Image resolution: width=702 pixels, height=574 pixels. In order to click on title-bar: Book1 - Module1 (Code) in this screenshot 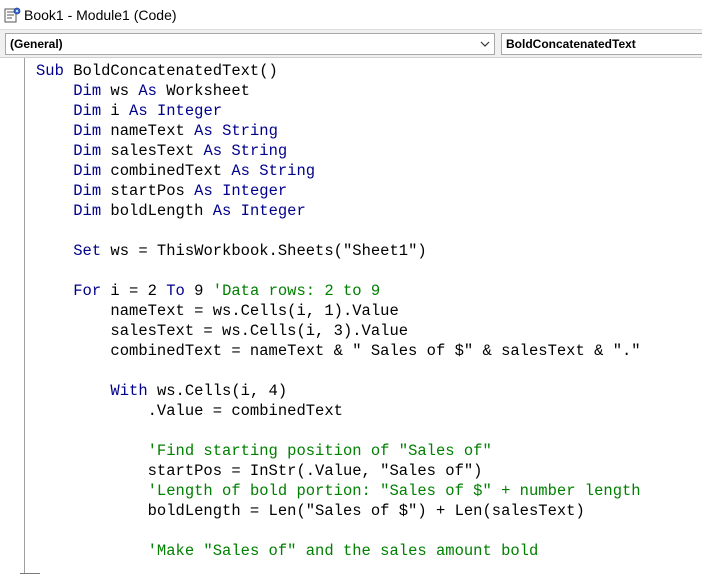, I will do `click(351, 15)`.